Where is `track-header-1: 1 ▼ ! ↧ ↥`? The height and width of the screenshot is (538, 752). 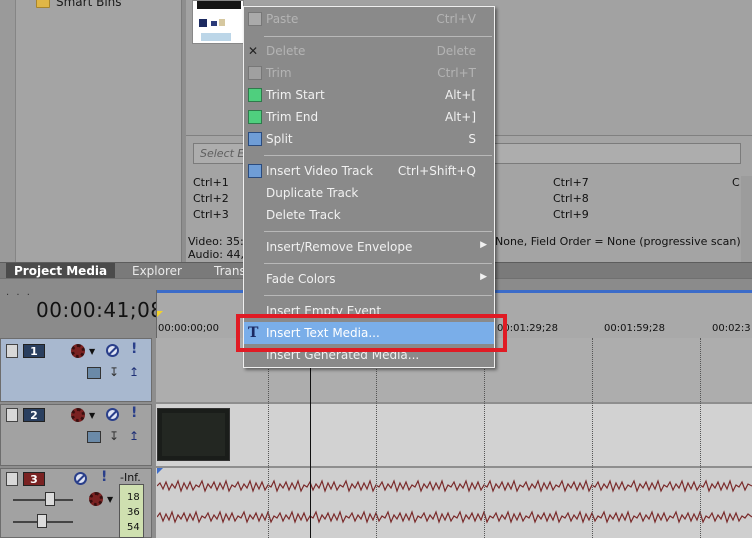
track-header-1: 1 ▼ ! ↧ ↥ is located at coordinates (76, 370).